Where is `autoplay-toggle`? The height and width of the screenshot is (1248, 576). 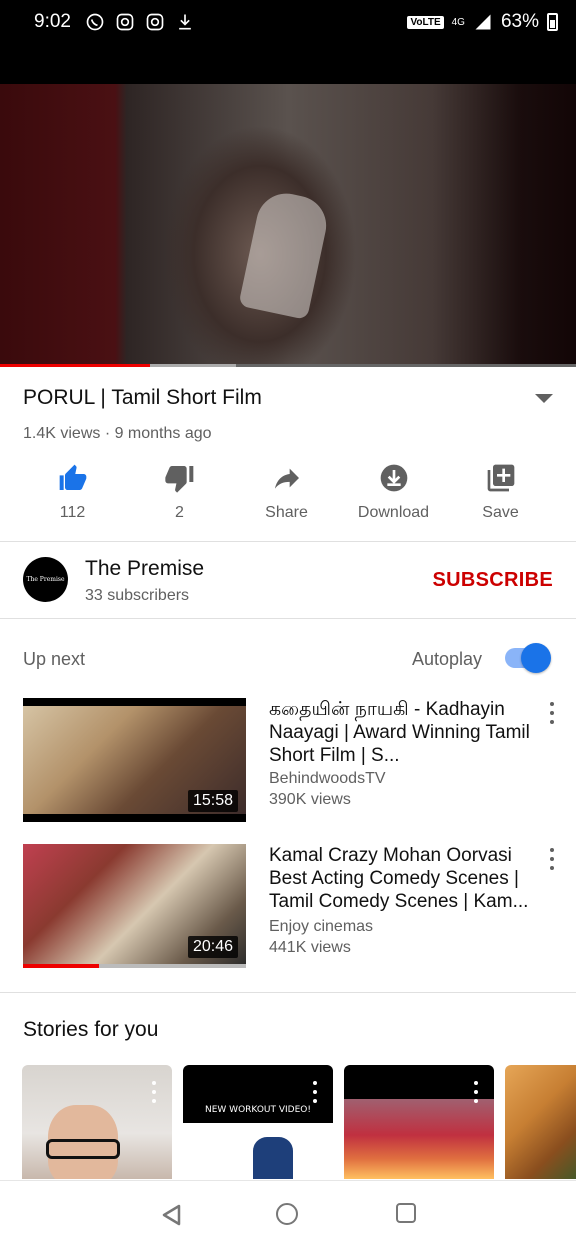 autoplay-toggle is located at coordinates (528, 658).